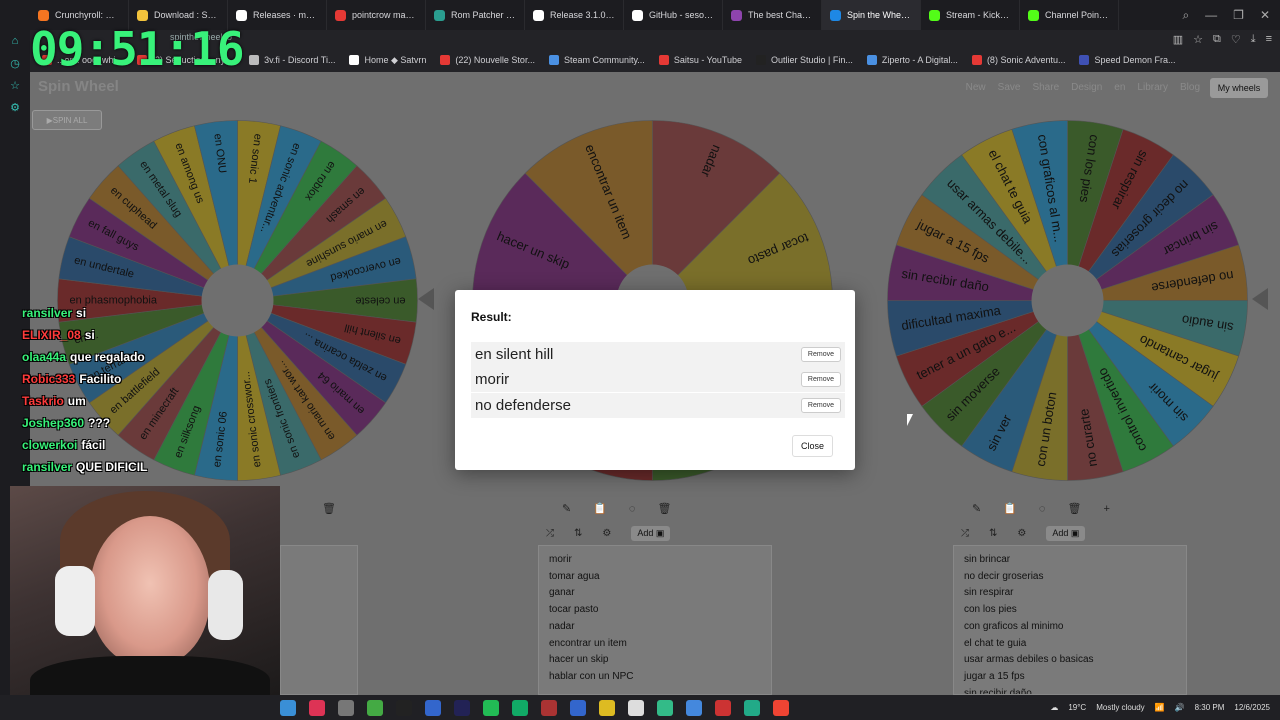  What do you see at coordinates (812, 446) in the screenshot?
I see `close-button: Close` at bounding box center [812, 446].